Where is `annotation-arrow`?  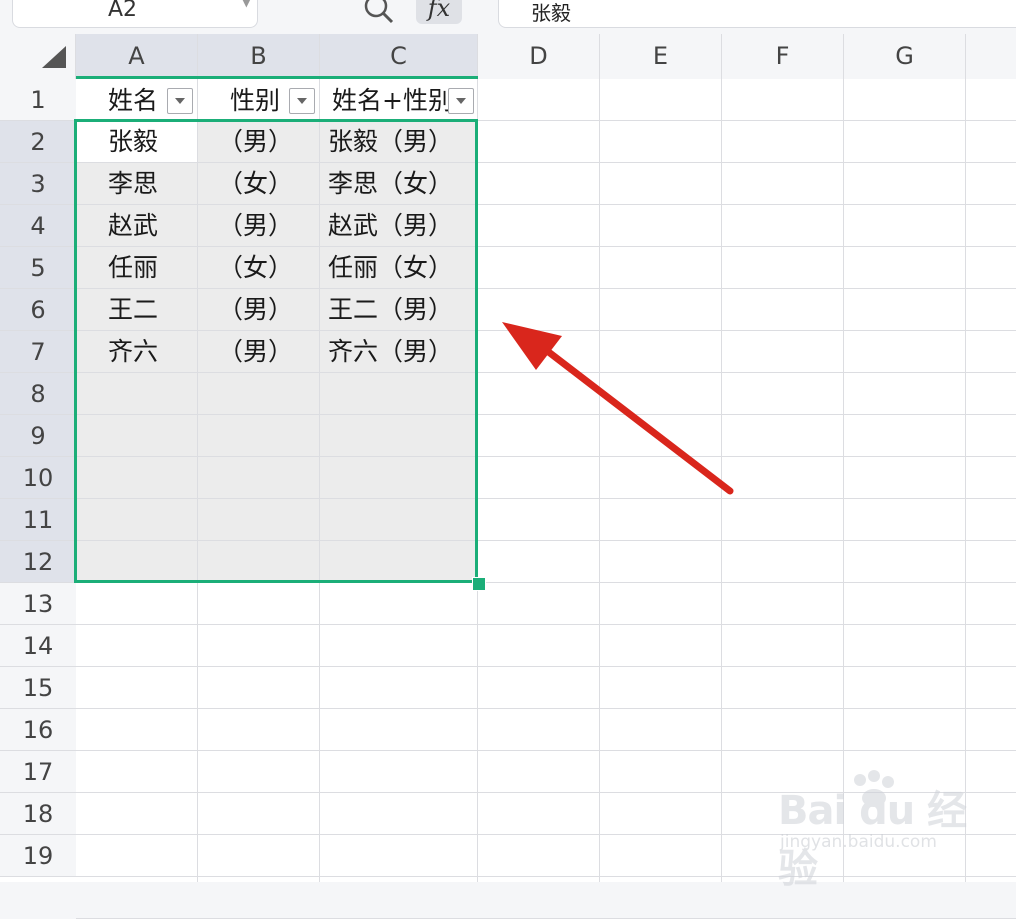
annotation-arrow is located at coordinates (618, 408).